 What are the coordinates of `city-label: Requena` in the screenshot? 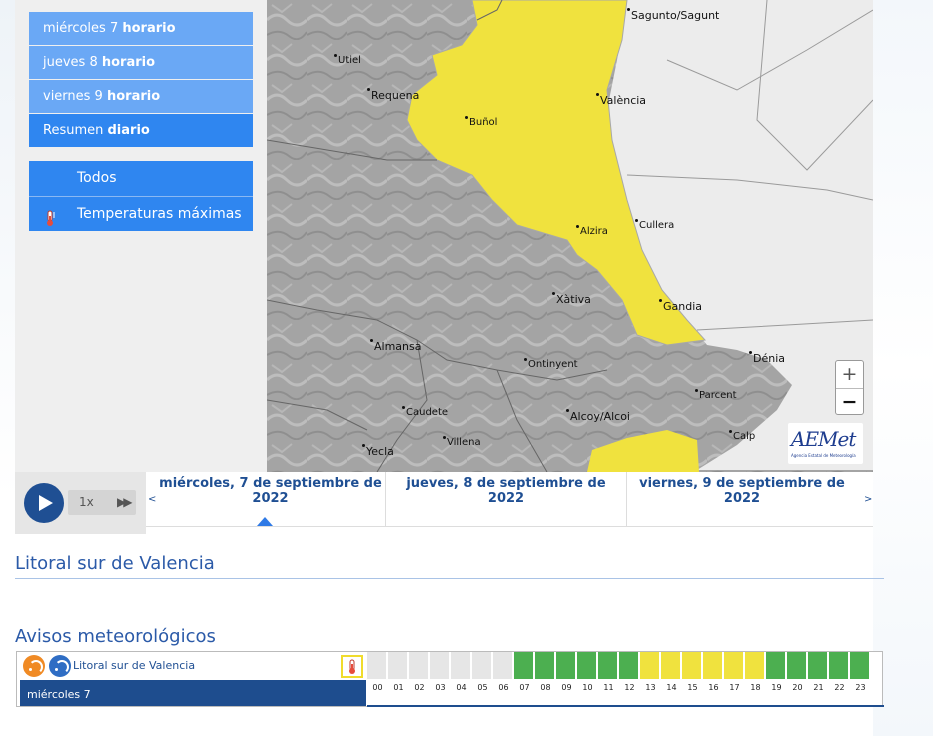 It's located at (393, 95).